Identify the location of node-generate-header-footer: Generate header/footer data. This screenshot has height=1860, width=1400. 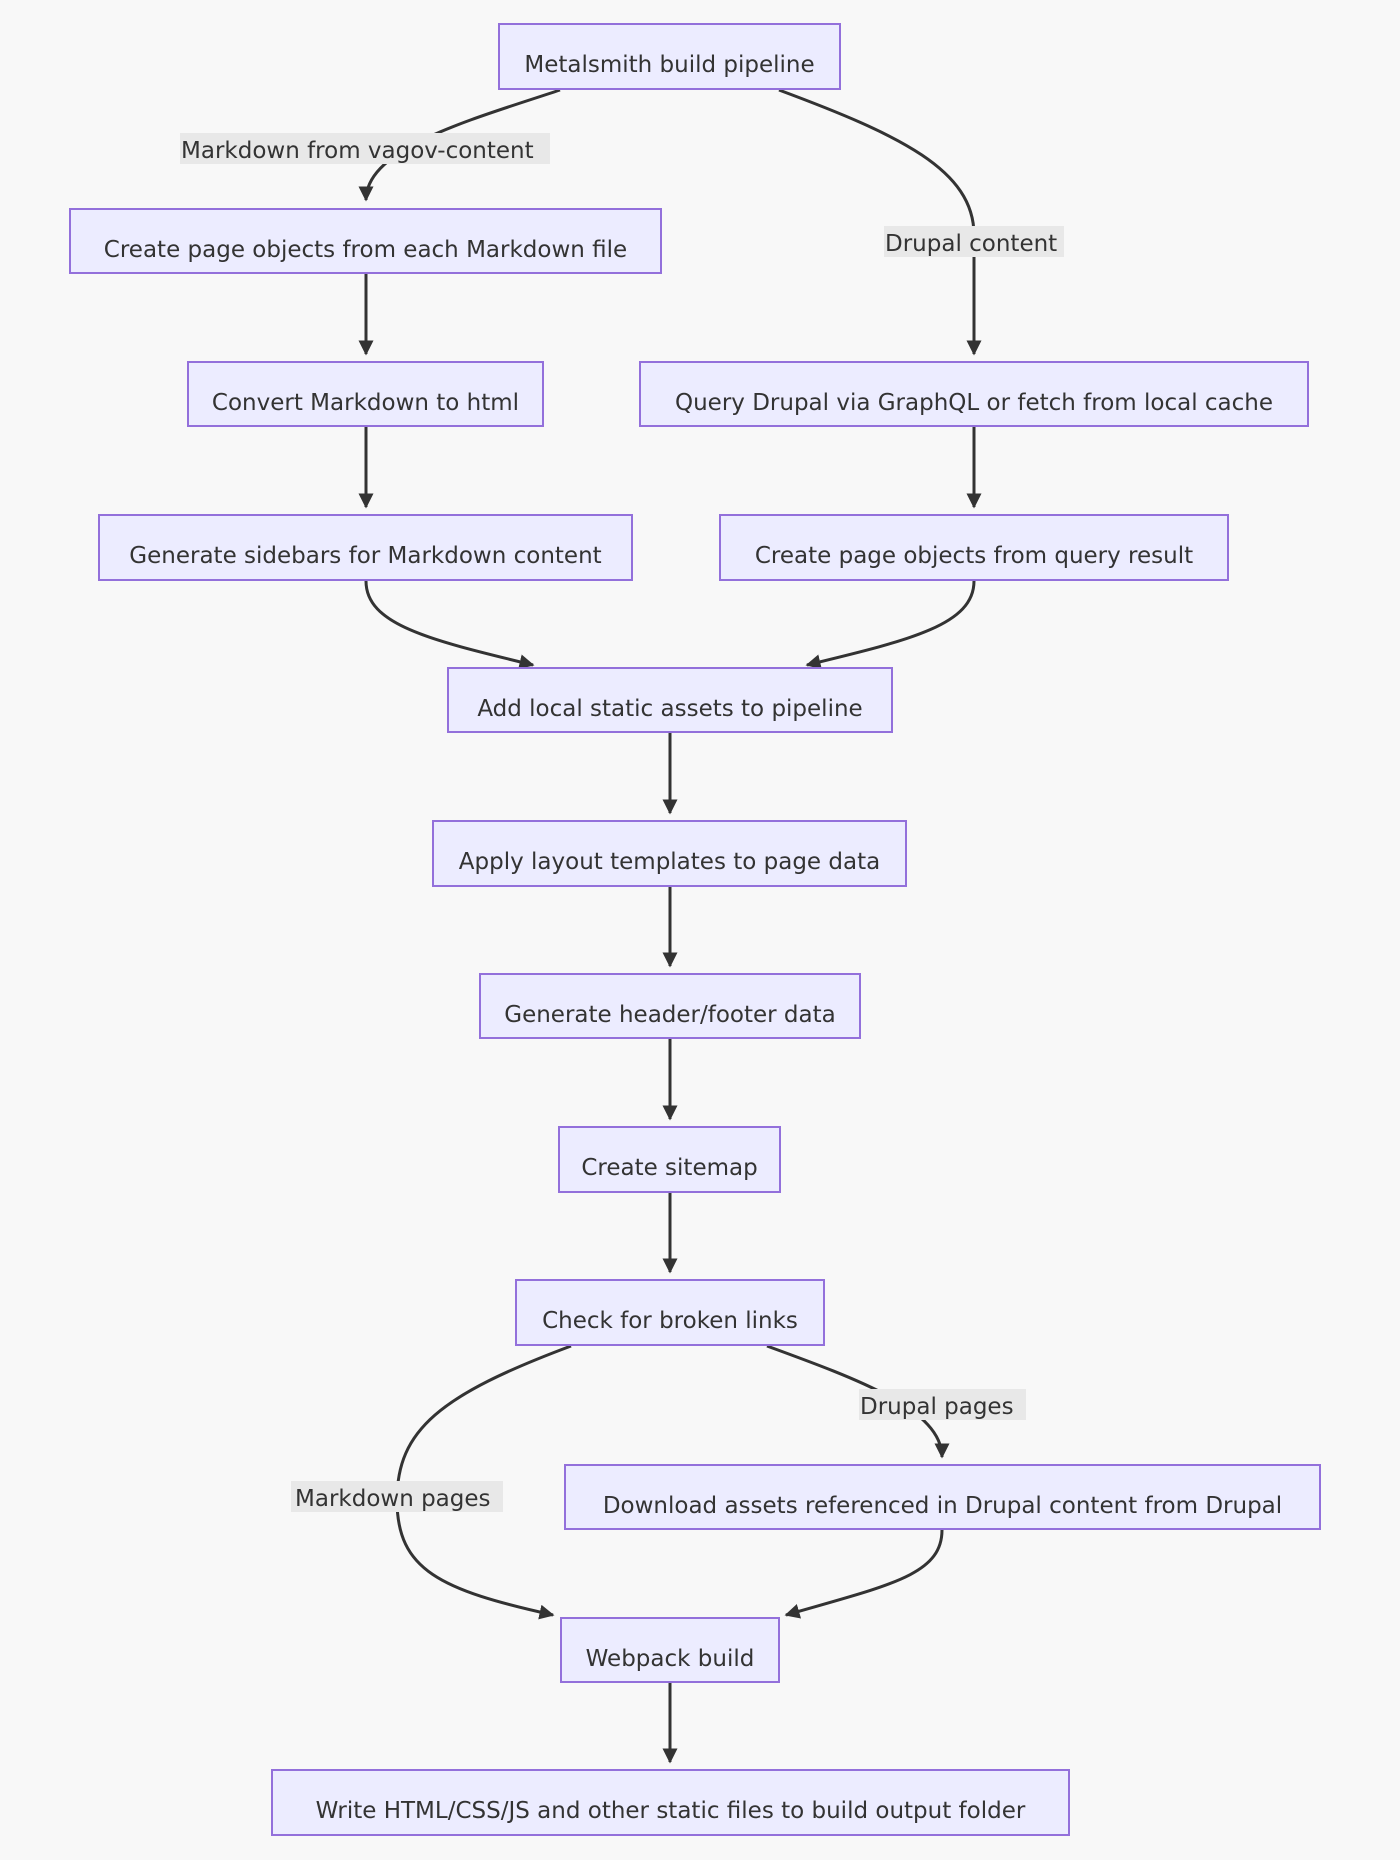
(670, 1006).